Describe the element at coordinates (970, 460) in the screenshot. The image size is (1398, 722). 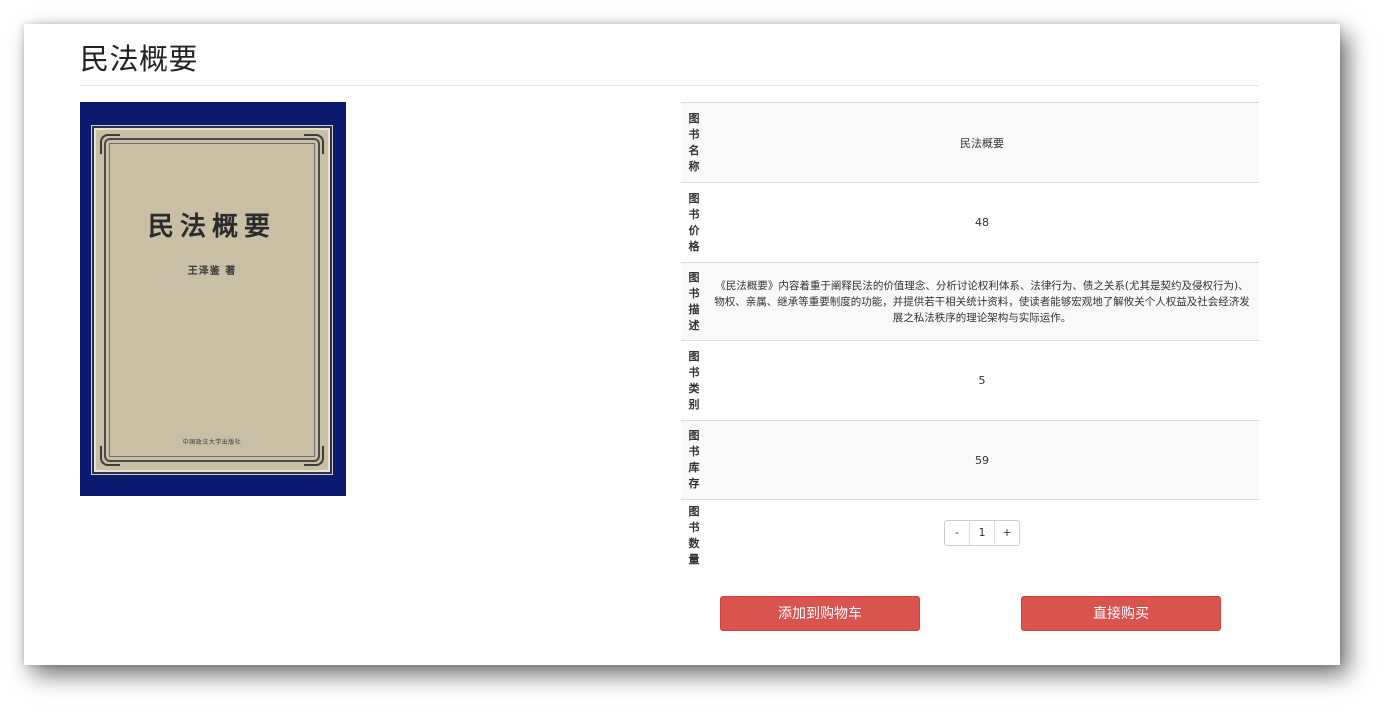
I see `table-row: 图书库存 59` at that location.